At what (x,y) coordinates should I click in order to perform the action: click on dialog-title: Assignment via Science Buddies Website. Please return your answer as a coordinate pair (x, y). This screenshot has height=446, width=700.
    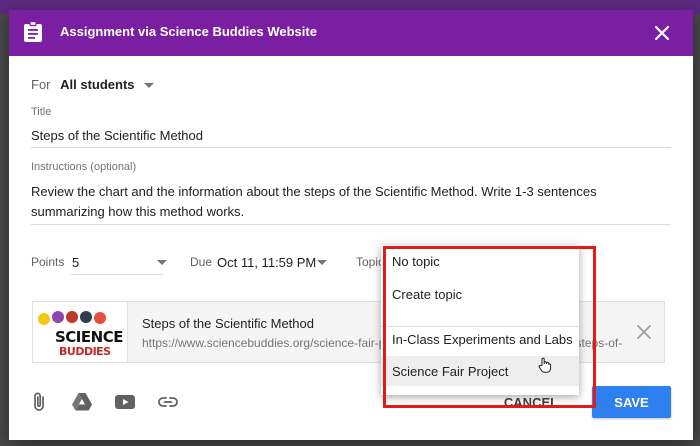
    Looking at the image, I should click on (188, 31).